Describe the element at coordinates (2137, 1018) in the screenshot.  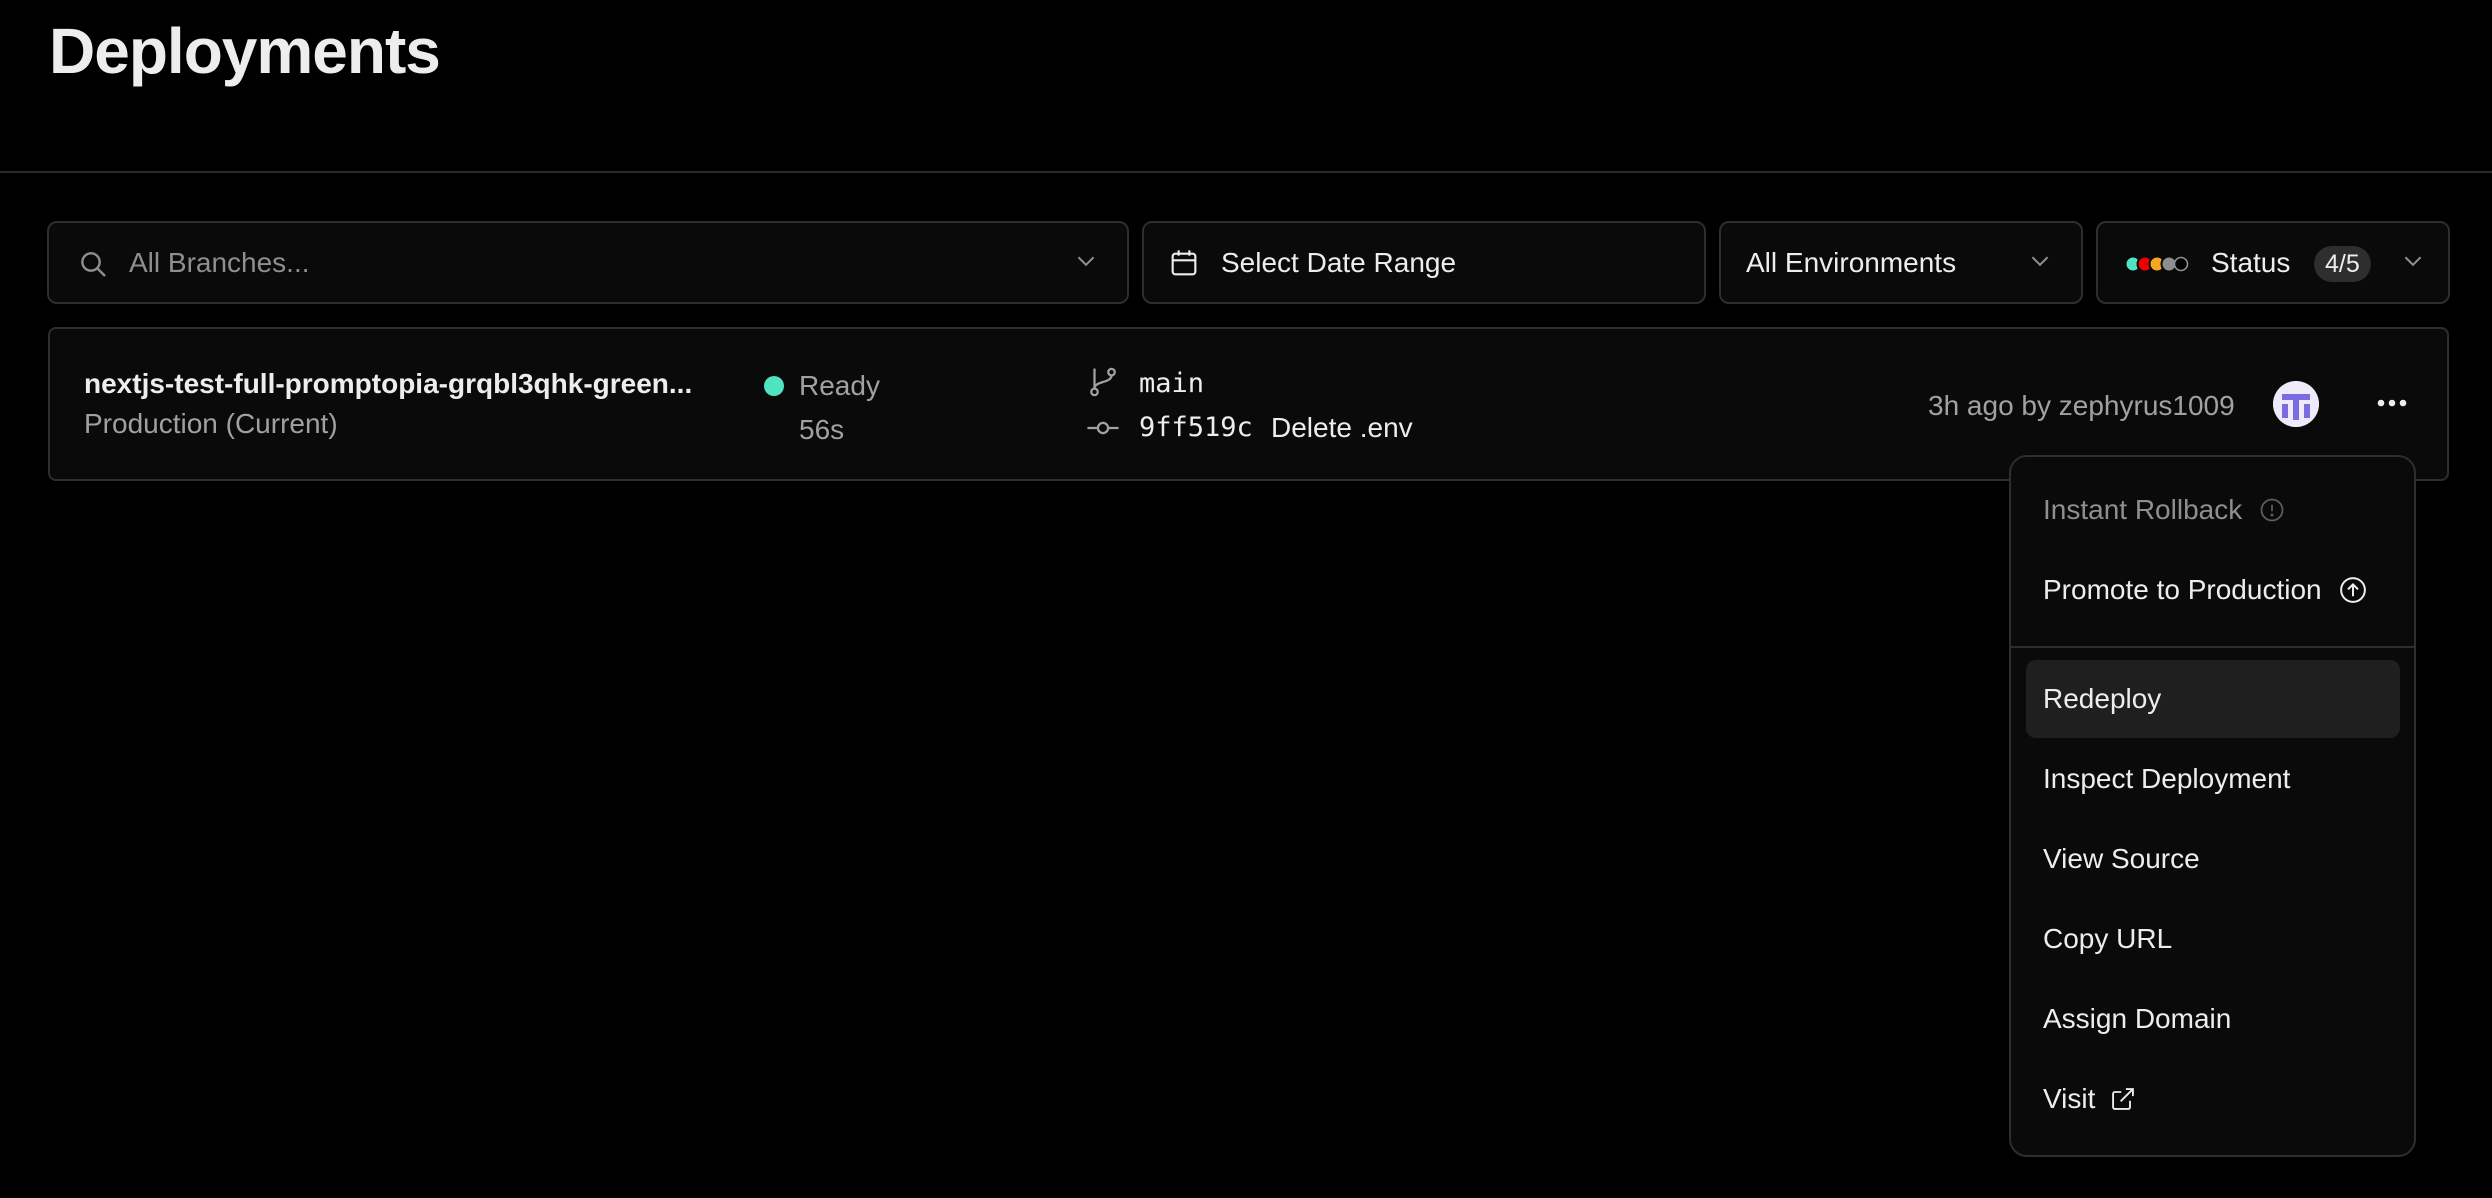
I see `menu-item-label: Assign Domain` at that location.